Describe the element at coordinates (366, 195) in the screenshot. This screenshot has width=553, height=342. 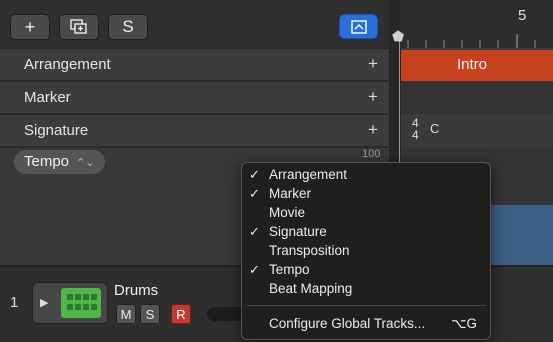
I see `menu-item-marker: ✓ Marker` at that location.